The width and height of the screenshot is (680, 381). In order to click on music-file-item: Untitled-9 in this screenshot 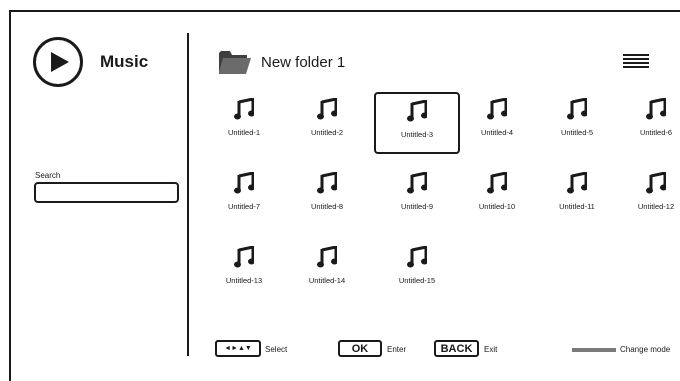, I will do `click(417, 197)`.